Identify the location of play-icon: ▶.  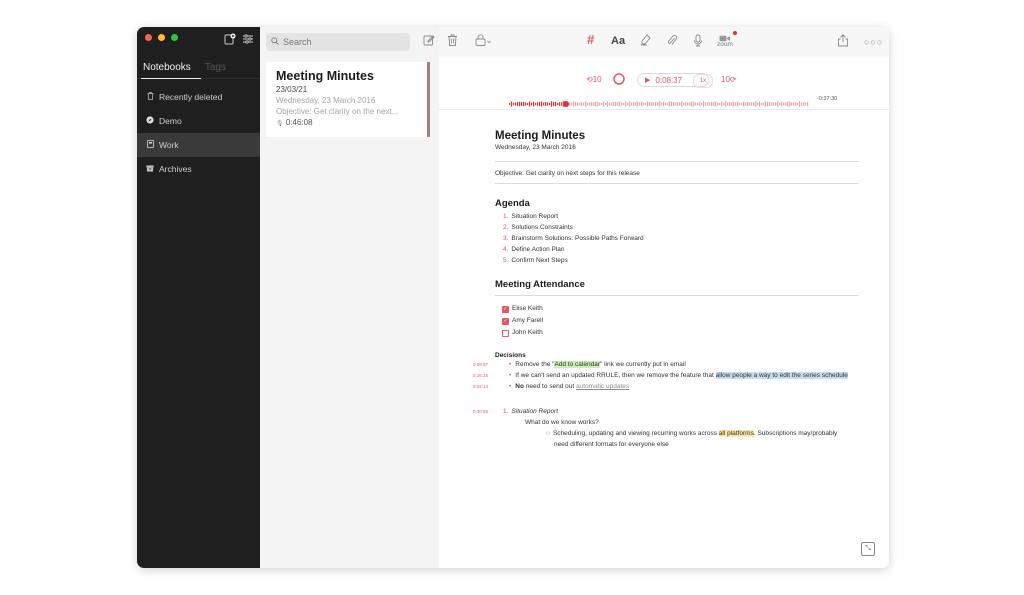
(648, 80).